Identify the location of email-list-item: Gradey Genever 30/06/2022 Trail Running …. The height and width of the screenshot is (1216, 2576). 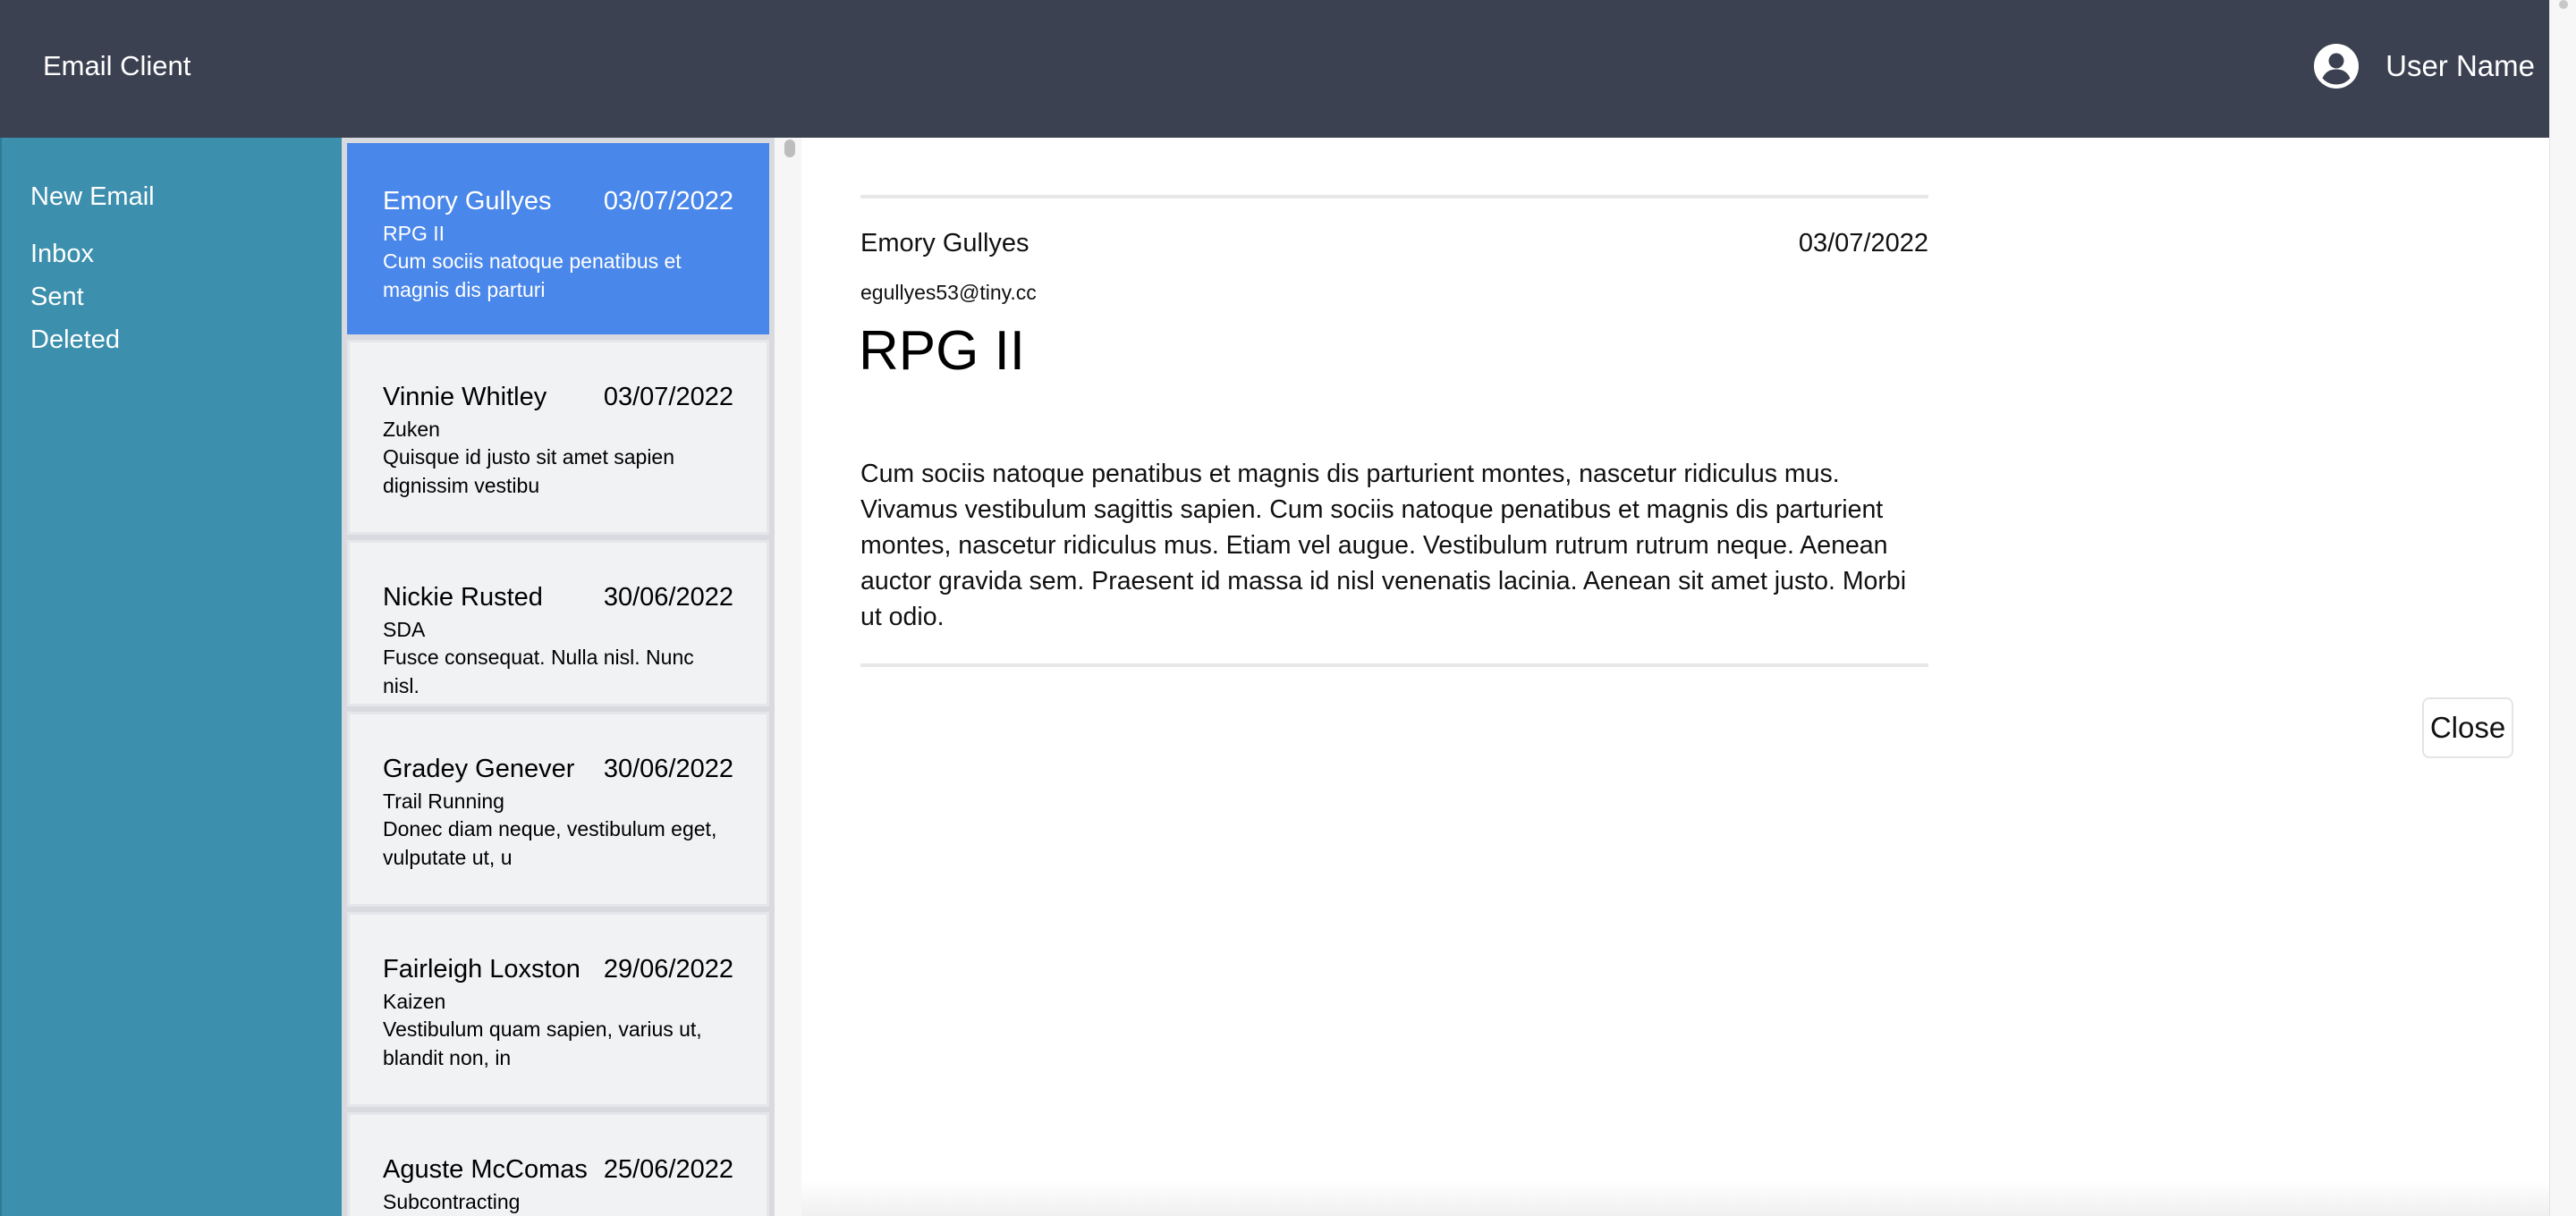
(558, 810).